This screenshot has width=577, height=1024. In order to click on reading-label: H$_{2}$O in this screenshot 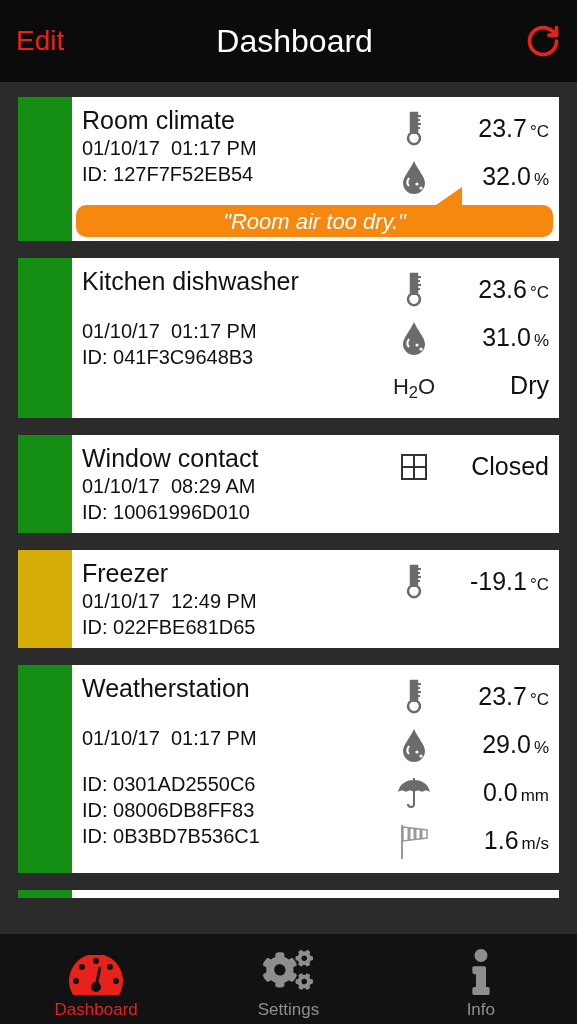, I will do `click(414, 387)`.